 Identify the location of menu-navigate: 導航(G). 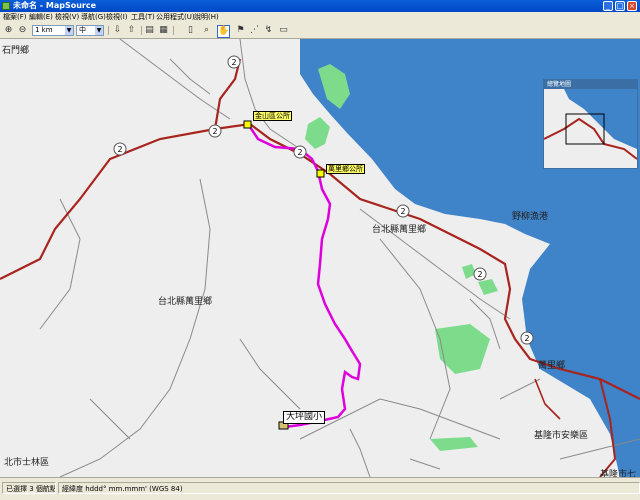
(93, 17).